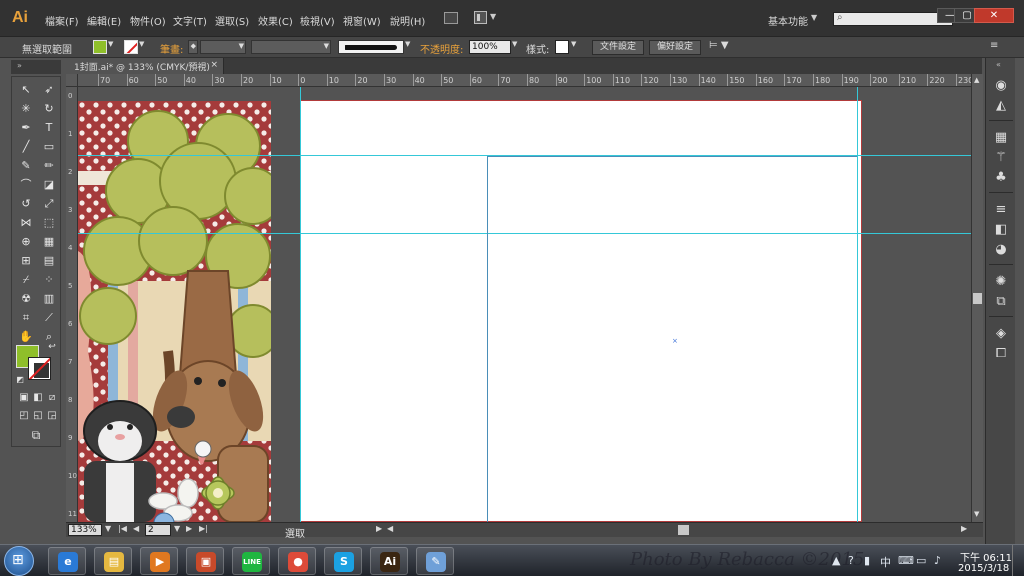  I want to click on pencil-tool-icon: ✏, so click(49, 165).